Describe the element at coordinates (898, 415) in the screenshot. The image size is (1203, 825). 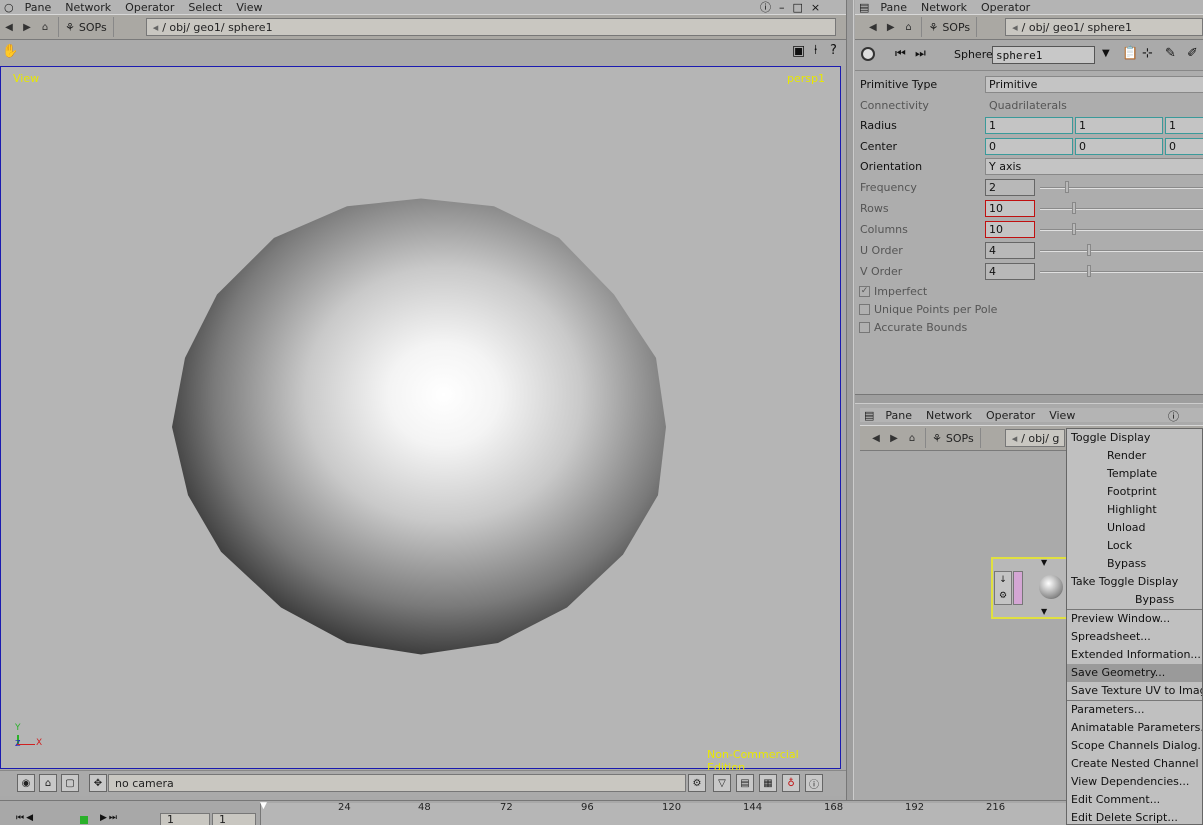
I see `net-menu-pane: Pane` at that location.